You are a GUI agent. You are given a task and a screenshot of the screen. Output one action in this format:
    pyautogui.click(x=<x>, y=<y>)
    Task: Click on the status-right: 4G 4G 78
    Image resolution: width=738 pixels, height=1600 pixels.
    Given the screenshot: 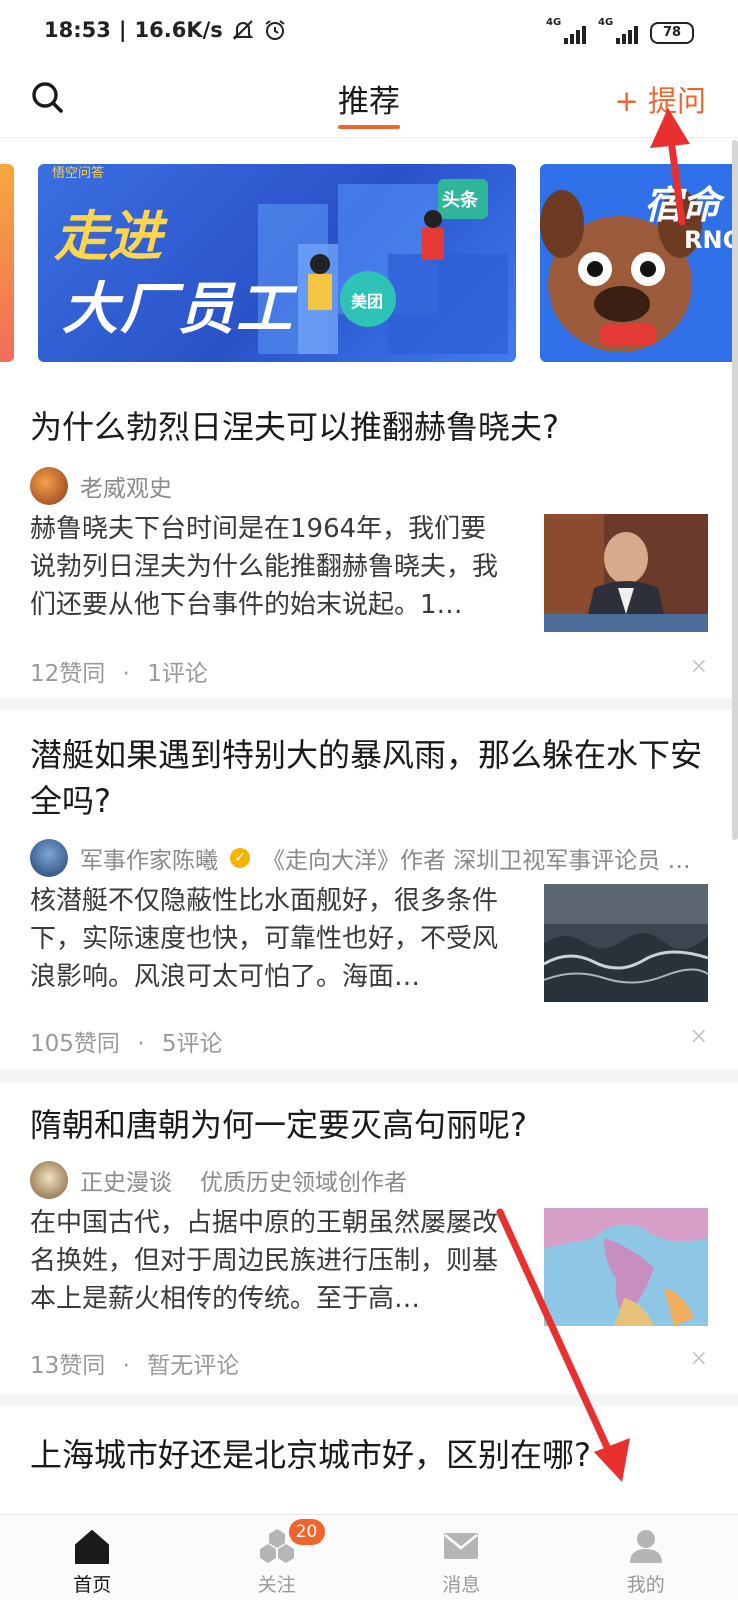 What is the action you would take?
    pyautogui.click(x=620, y=30)
    